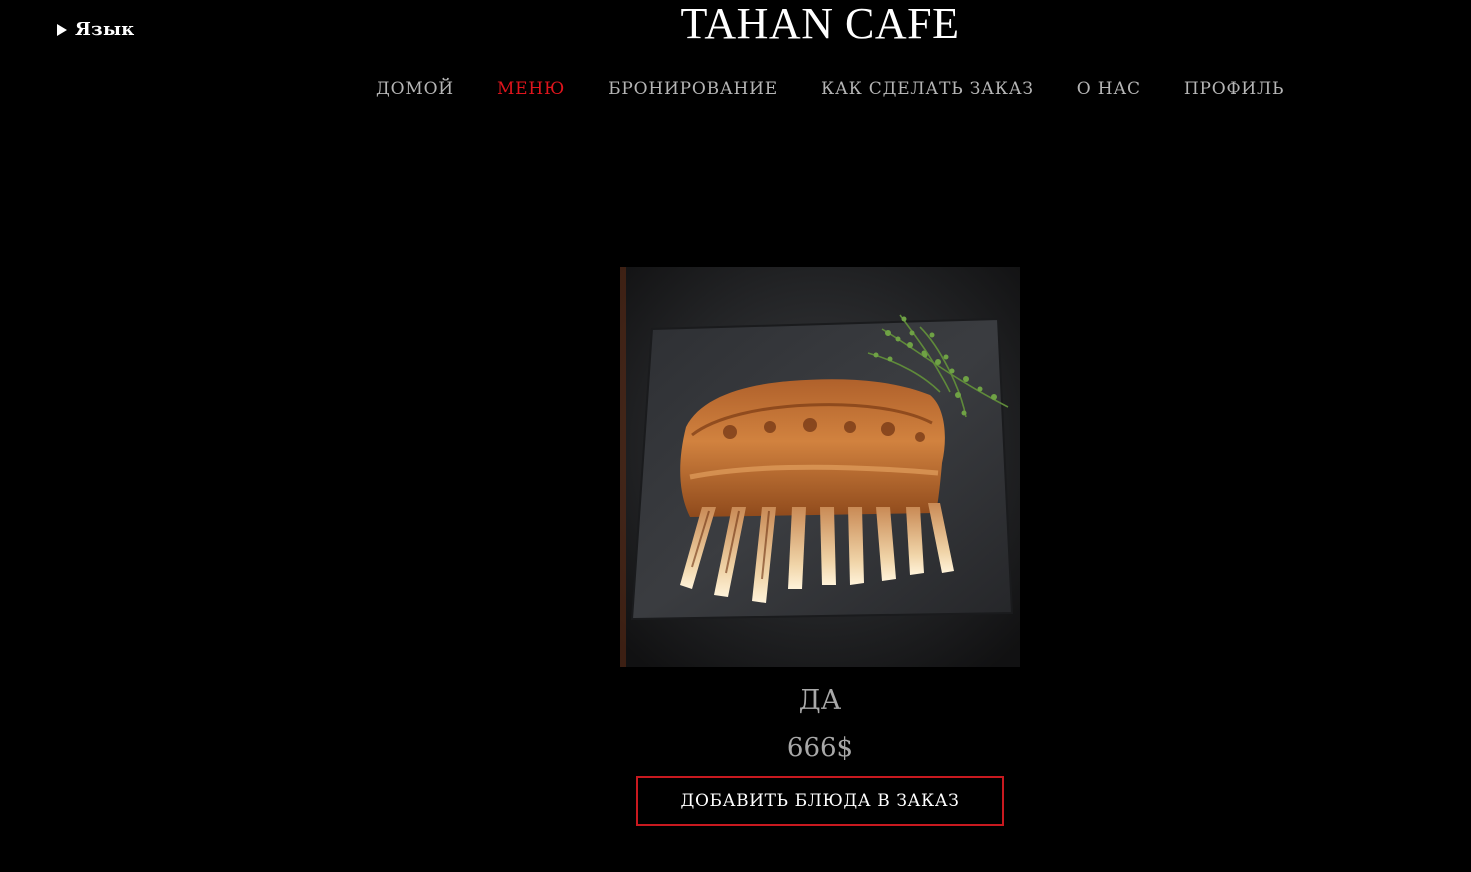 The height and width of the screenshot is (872, 1471). I want to click on nav-item-booking: БРОНИРОВАНИЕ, so click(693, 89).